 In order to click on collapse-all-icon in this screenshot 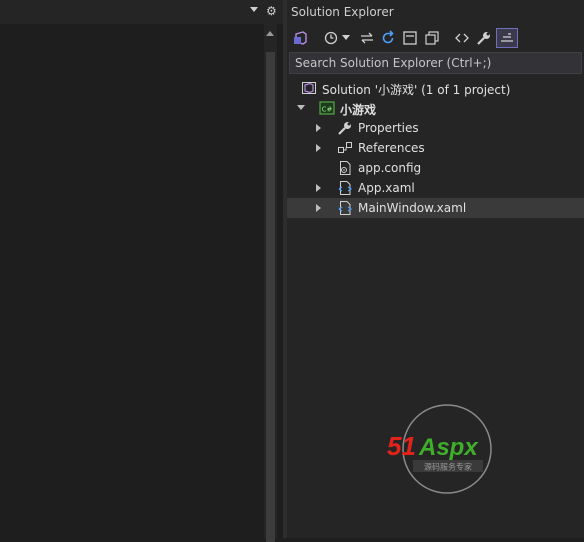, I will do `click(410, 38)`.